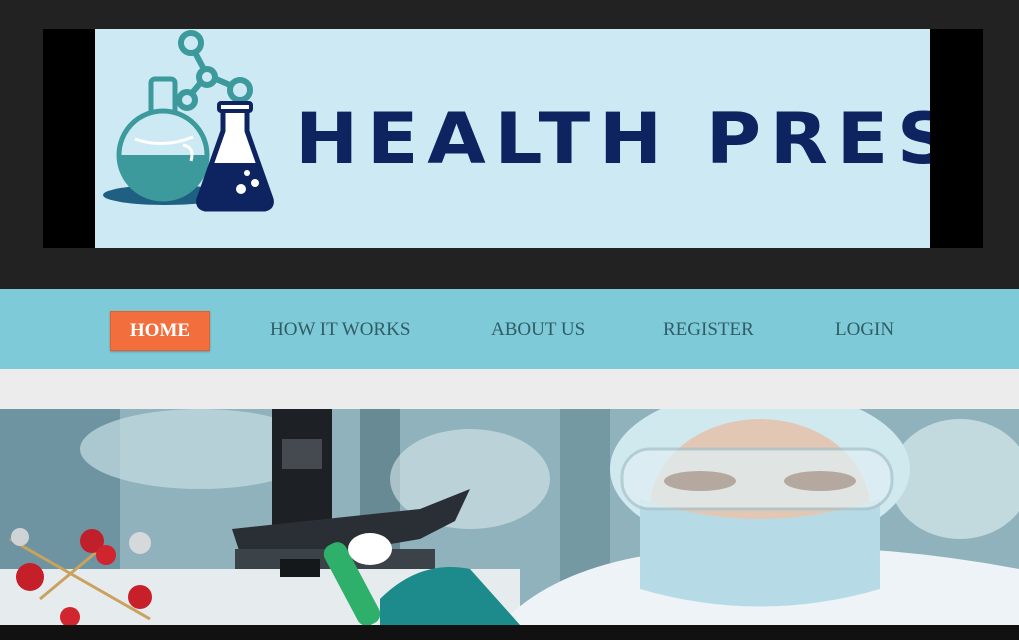 The width and height of the screenshot is (1019, 640). Describe the element at coordinates (509, 389) in the screenshot. I see `content-divider` at that location.